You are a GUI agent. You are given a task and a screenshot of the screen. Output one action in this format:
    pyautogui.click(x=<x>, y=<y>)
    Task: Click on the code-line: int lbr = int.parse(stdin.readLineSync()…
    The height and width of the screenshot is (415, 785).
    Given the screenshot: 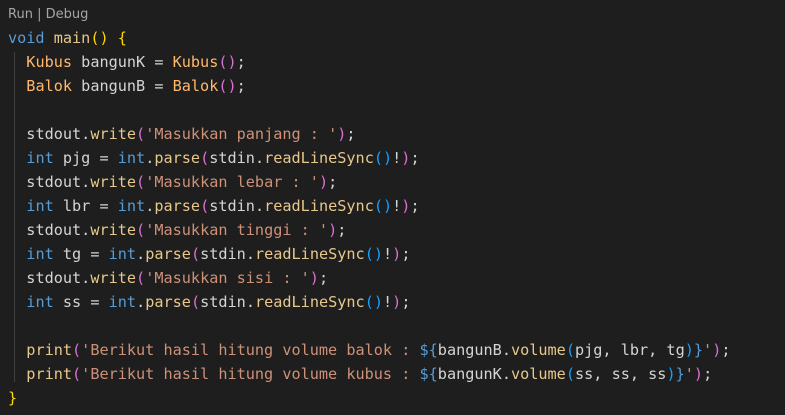 What is the action you would take?
    pyautogui.click(x=223, y=206)
    